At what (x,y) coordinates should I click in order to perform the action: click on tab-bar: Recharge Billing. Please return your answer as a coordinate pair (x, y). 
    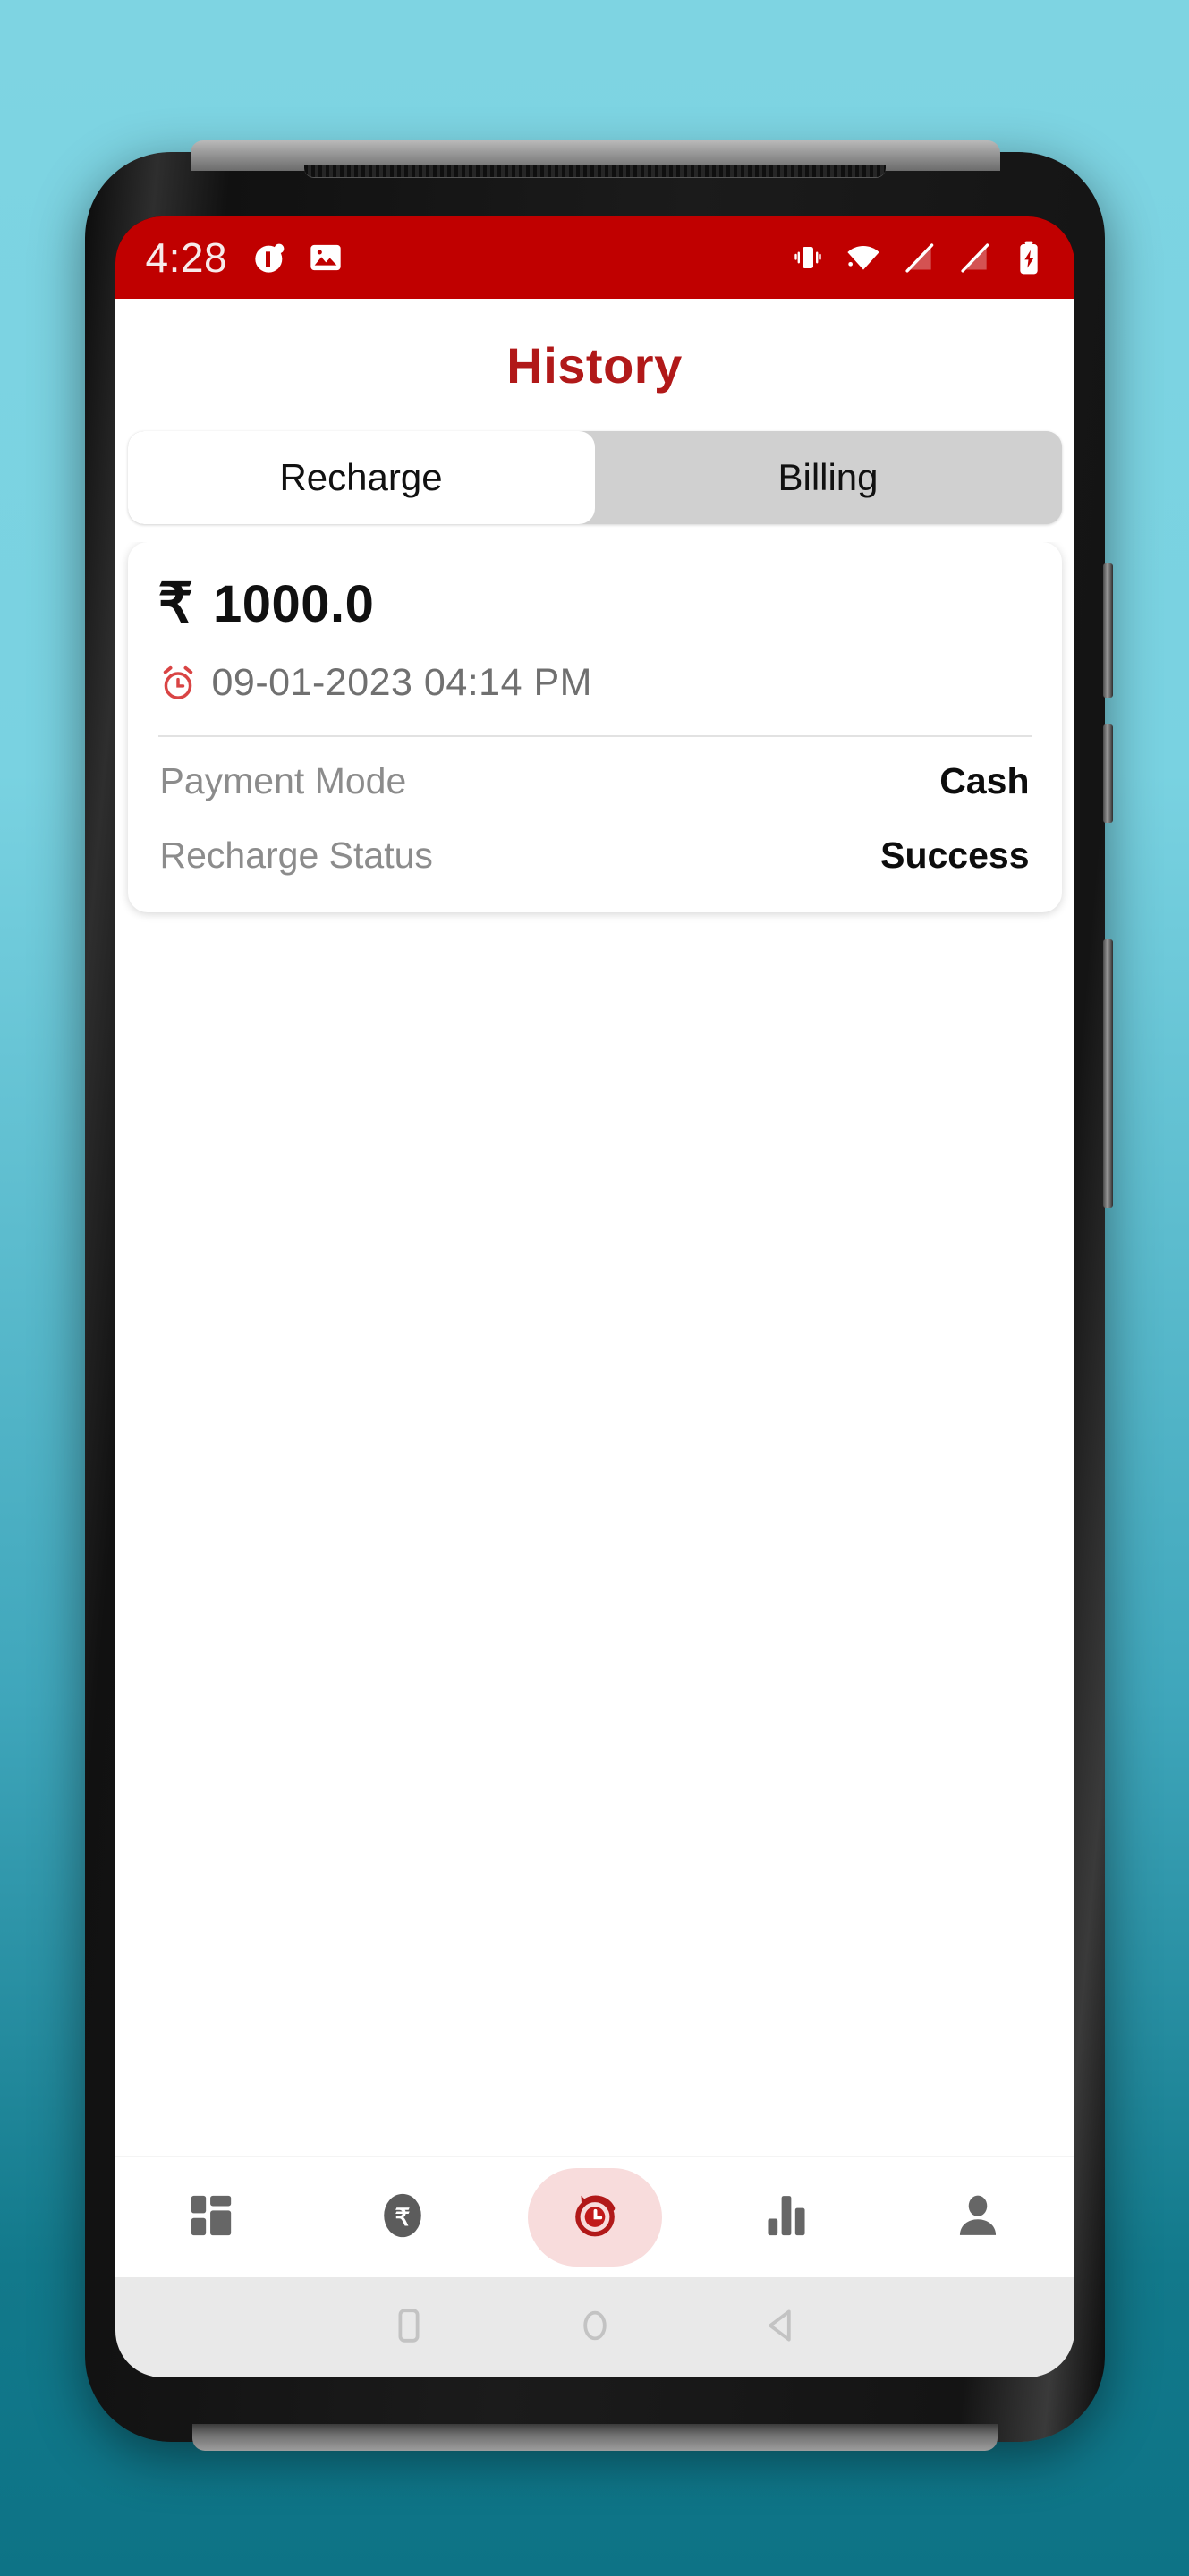
    Looking at the image, I should click on (594, 477).